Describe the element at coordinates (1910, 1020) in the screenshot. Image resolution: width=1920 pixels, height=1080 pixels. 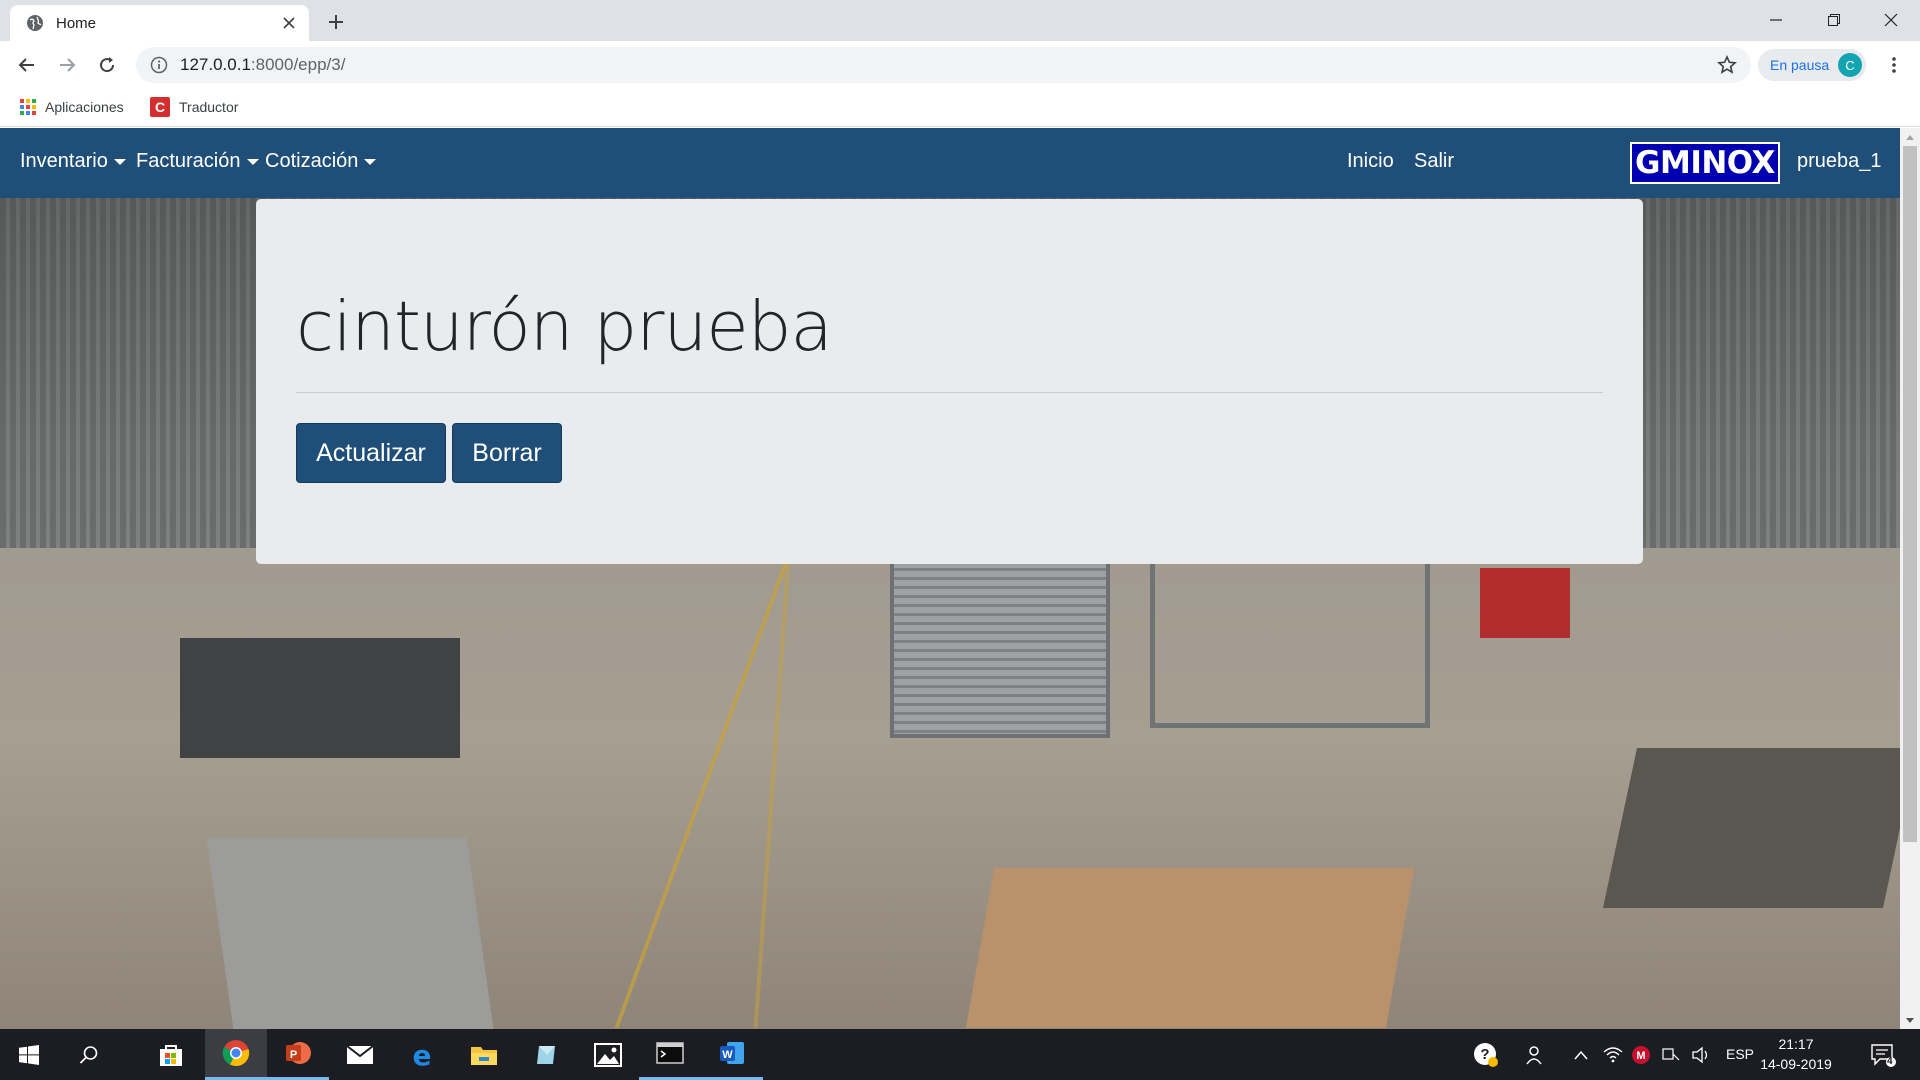
I see `scroll-down-icon` at that location.